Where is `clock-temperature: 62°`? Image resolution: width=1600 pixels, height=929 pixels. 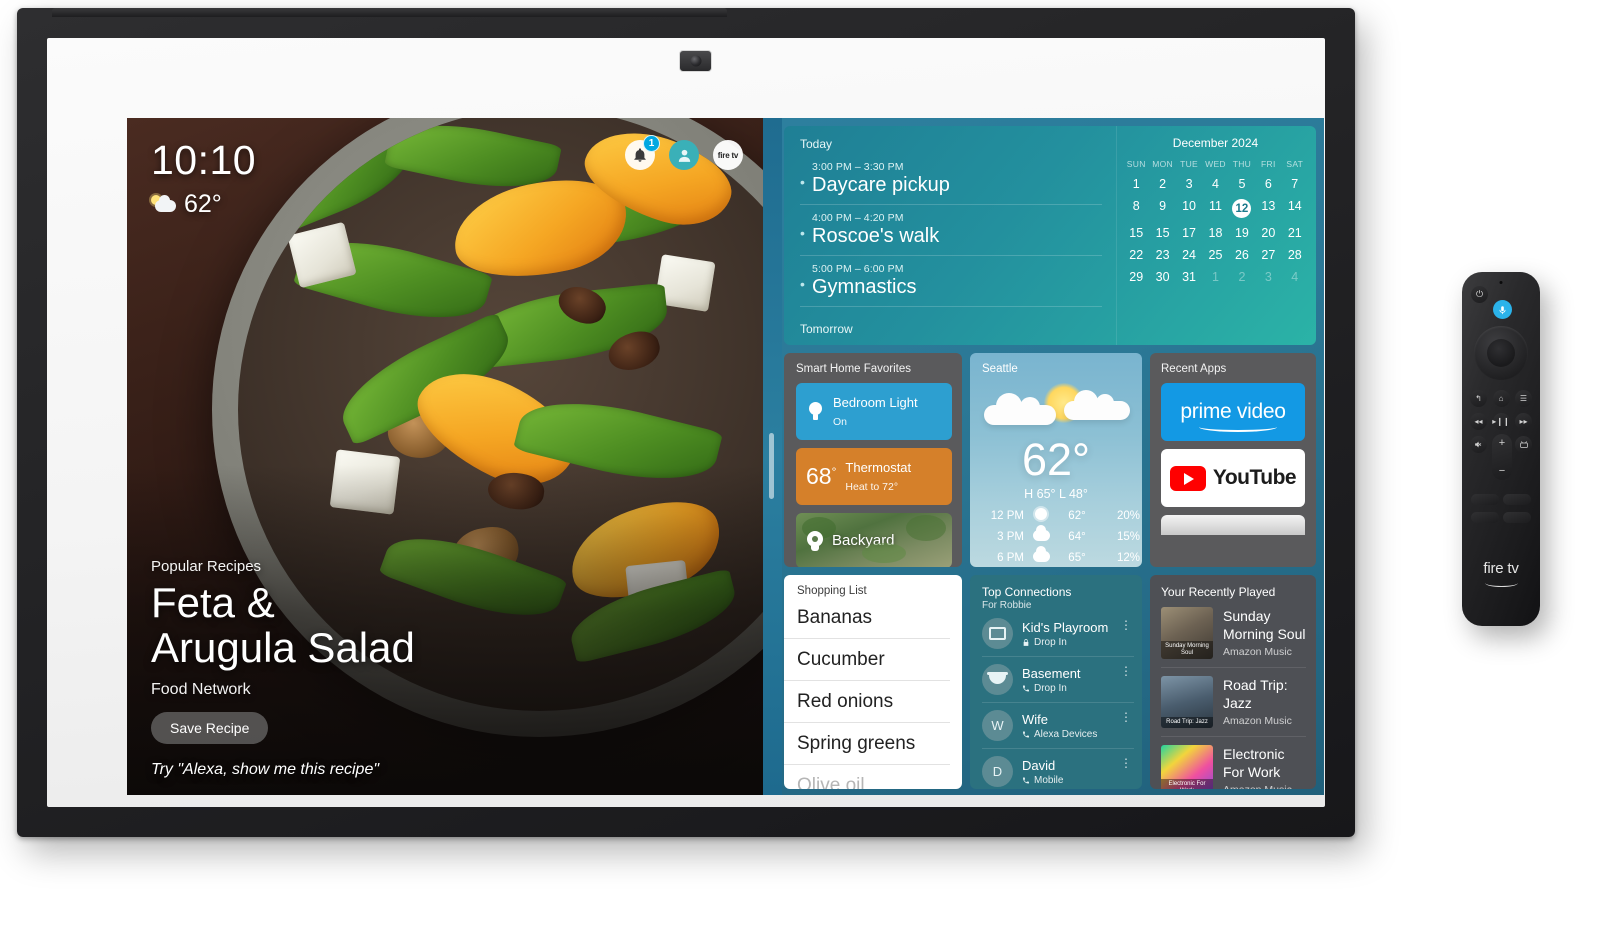 clock-temperature: 62° is located at coordinates (203, 204).